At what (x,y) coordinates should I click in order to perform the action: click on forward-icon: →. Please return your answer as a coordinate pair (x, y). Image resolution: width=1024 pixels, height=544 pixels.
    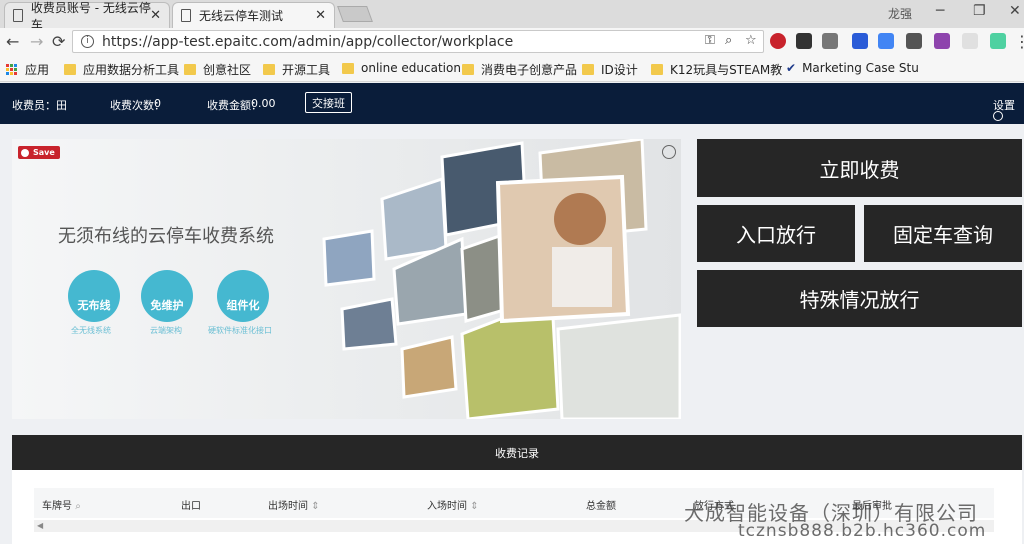
    Looking at the image, I should click on (36, 41).